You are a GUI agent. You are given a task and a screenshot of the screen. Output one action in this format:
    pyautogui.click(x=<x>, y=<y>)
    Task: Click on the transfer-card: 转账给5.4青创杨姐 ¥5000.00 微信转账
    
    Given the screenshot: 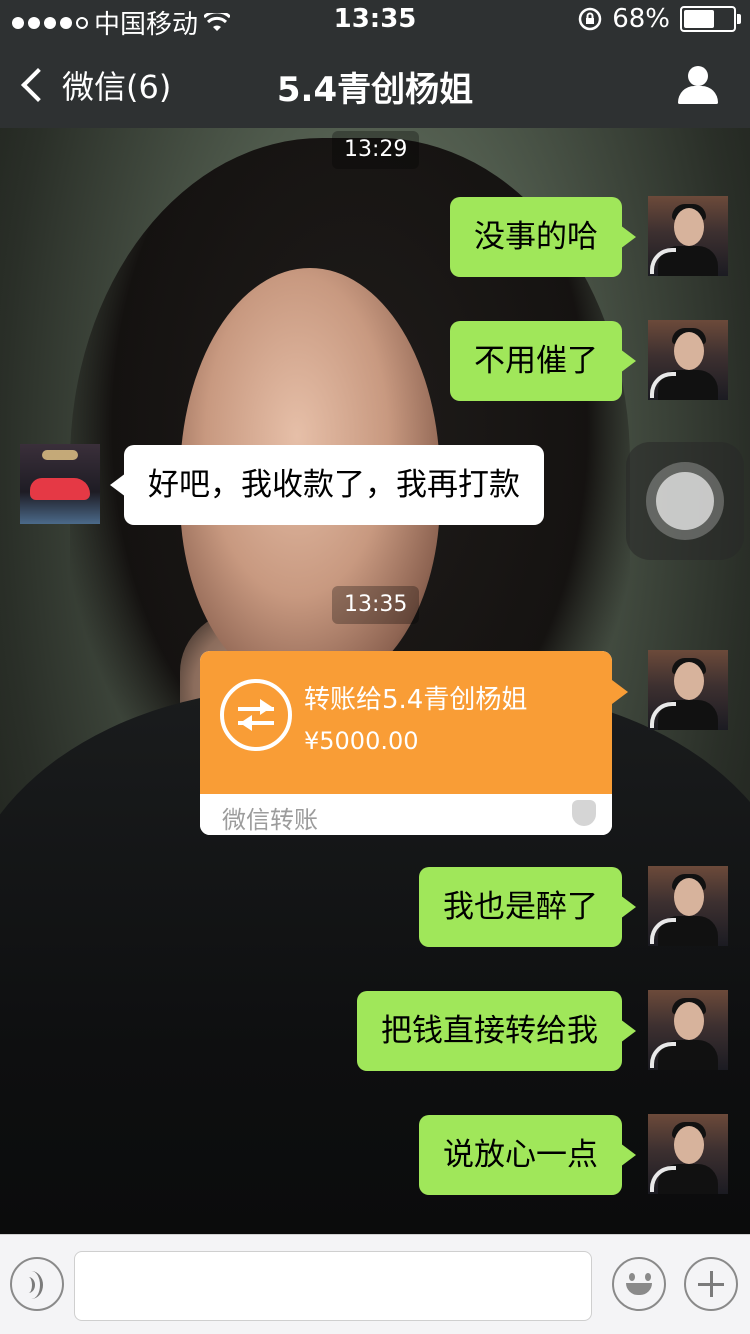 What is the action you would take?
    pyautogui.click(x=406, y=743)
    